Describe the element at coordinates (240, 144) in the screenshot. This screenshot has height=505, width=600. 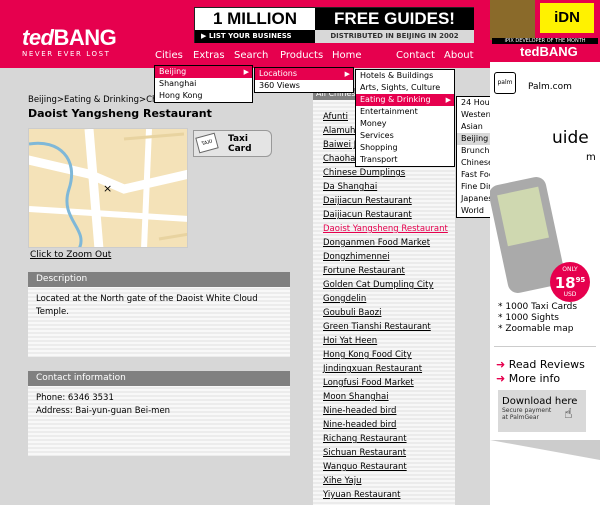
I see `taxi-card-label: Taxi Card` at that location.